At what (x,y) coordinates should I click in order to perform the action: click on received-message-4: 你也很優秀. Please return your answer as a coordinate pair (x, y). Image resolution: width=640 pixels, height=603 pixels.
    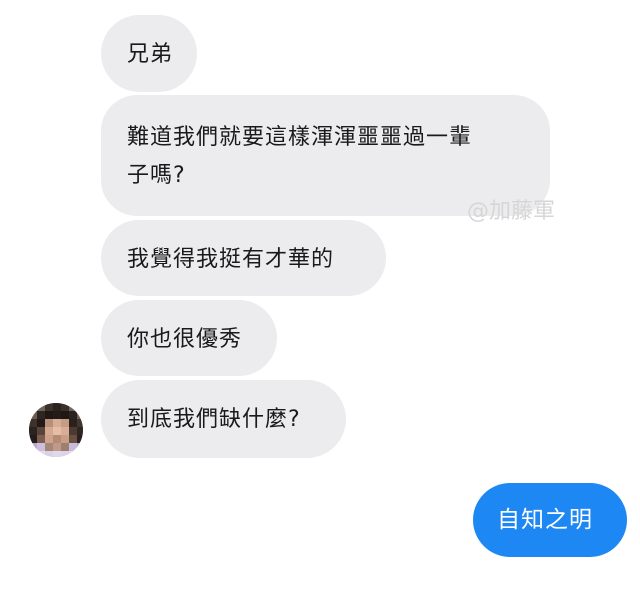
    Looking at the image, I should click on (189, 338).